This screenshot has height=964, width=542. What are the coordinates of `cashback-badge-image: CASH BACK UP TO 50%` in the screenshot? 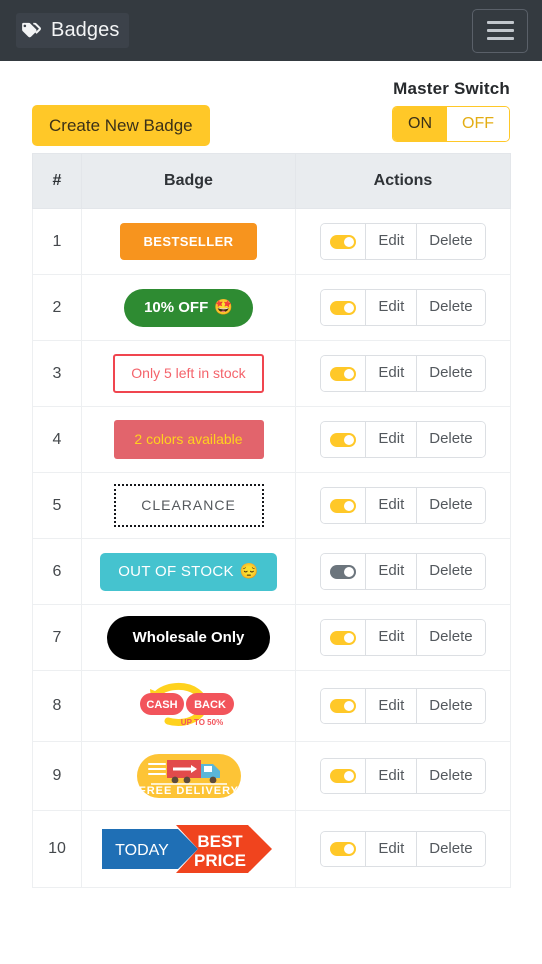 It's located at (186, 704).